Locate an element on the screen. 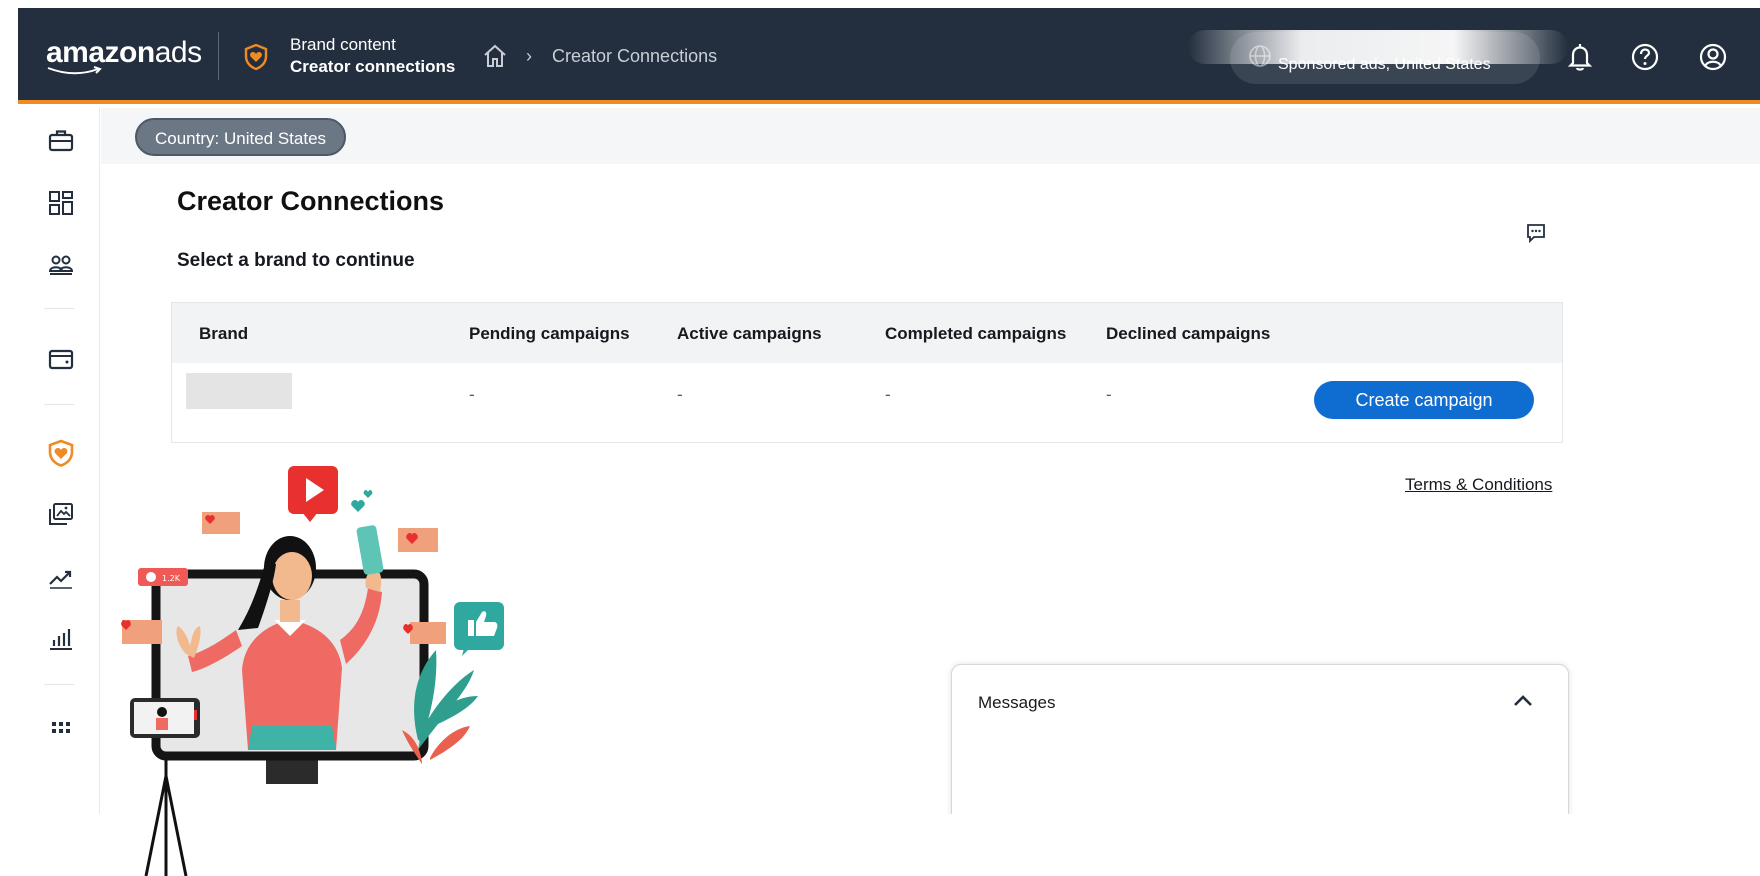 Image resolution: width=1760 pixels, height=876 pixels. terms-and-conditions-link: Terms & Conditions is located at coordinates (1478, 485).